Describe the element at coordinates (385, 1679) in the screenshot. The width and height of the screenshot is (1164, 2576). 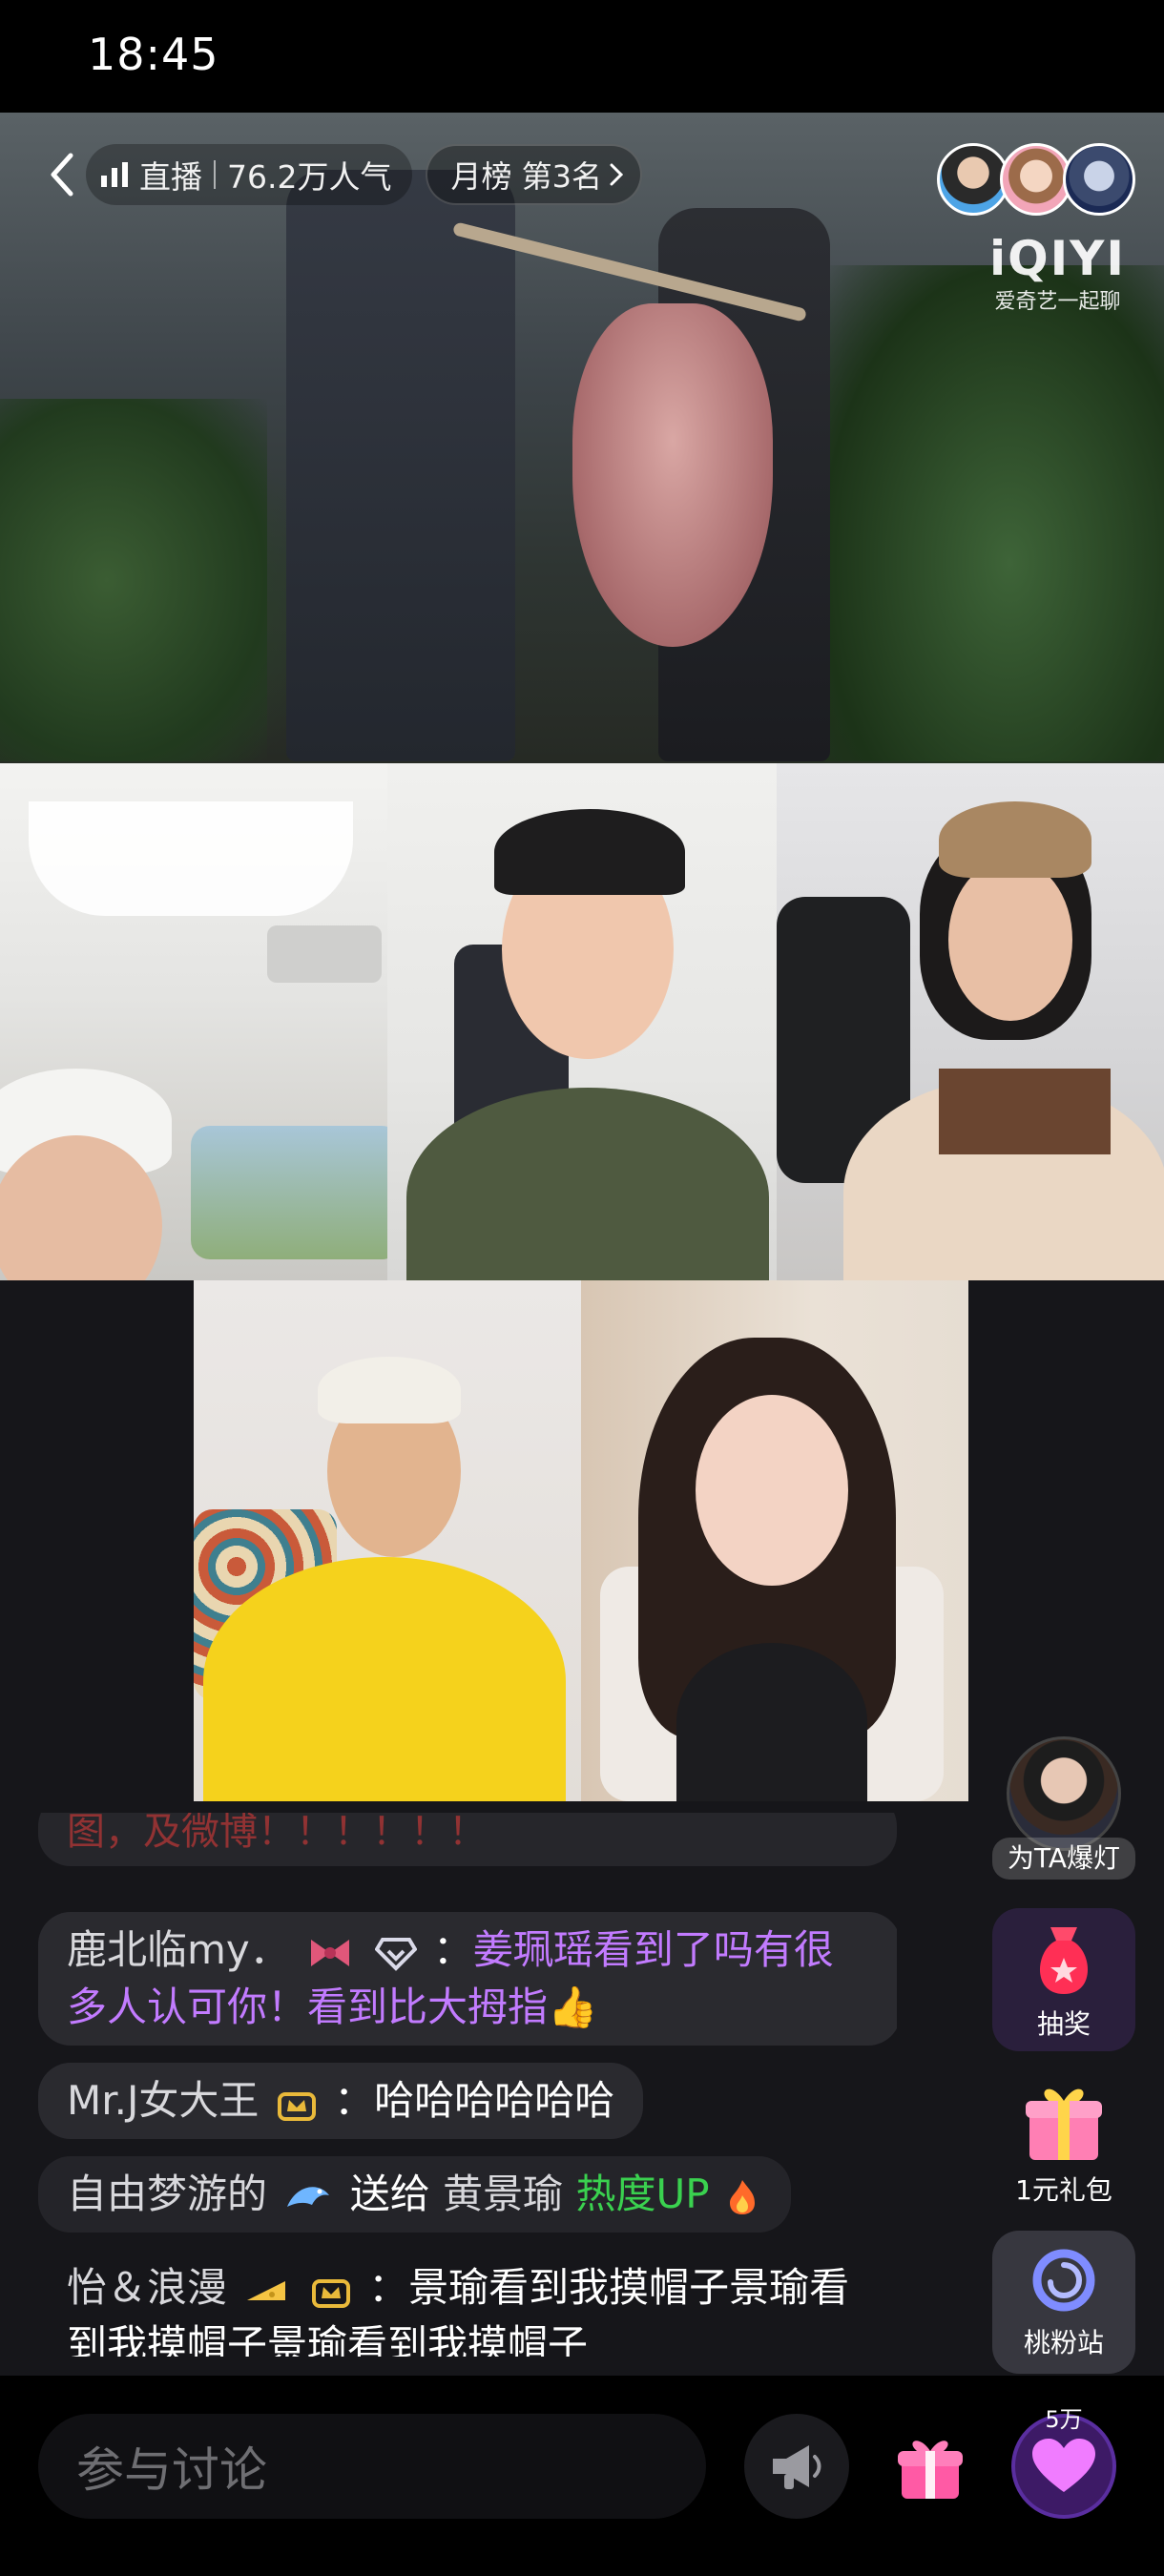
I see `guest-shirt` at that location.